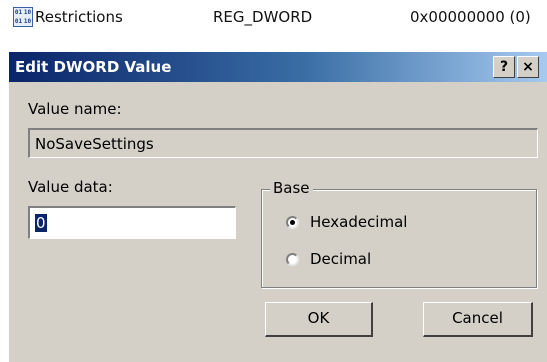 Image resolution: width=547 pixels, height=362 pixels. I want to click on value-data-input: 0, so click(132, 222).